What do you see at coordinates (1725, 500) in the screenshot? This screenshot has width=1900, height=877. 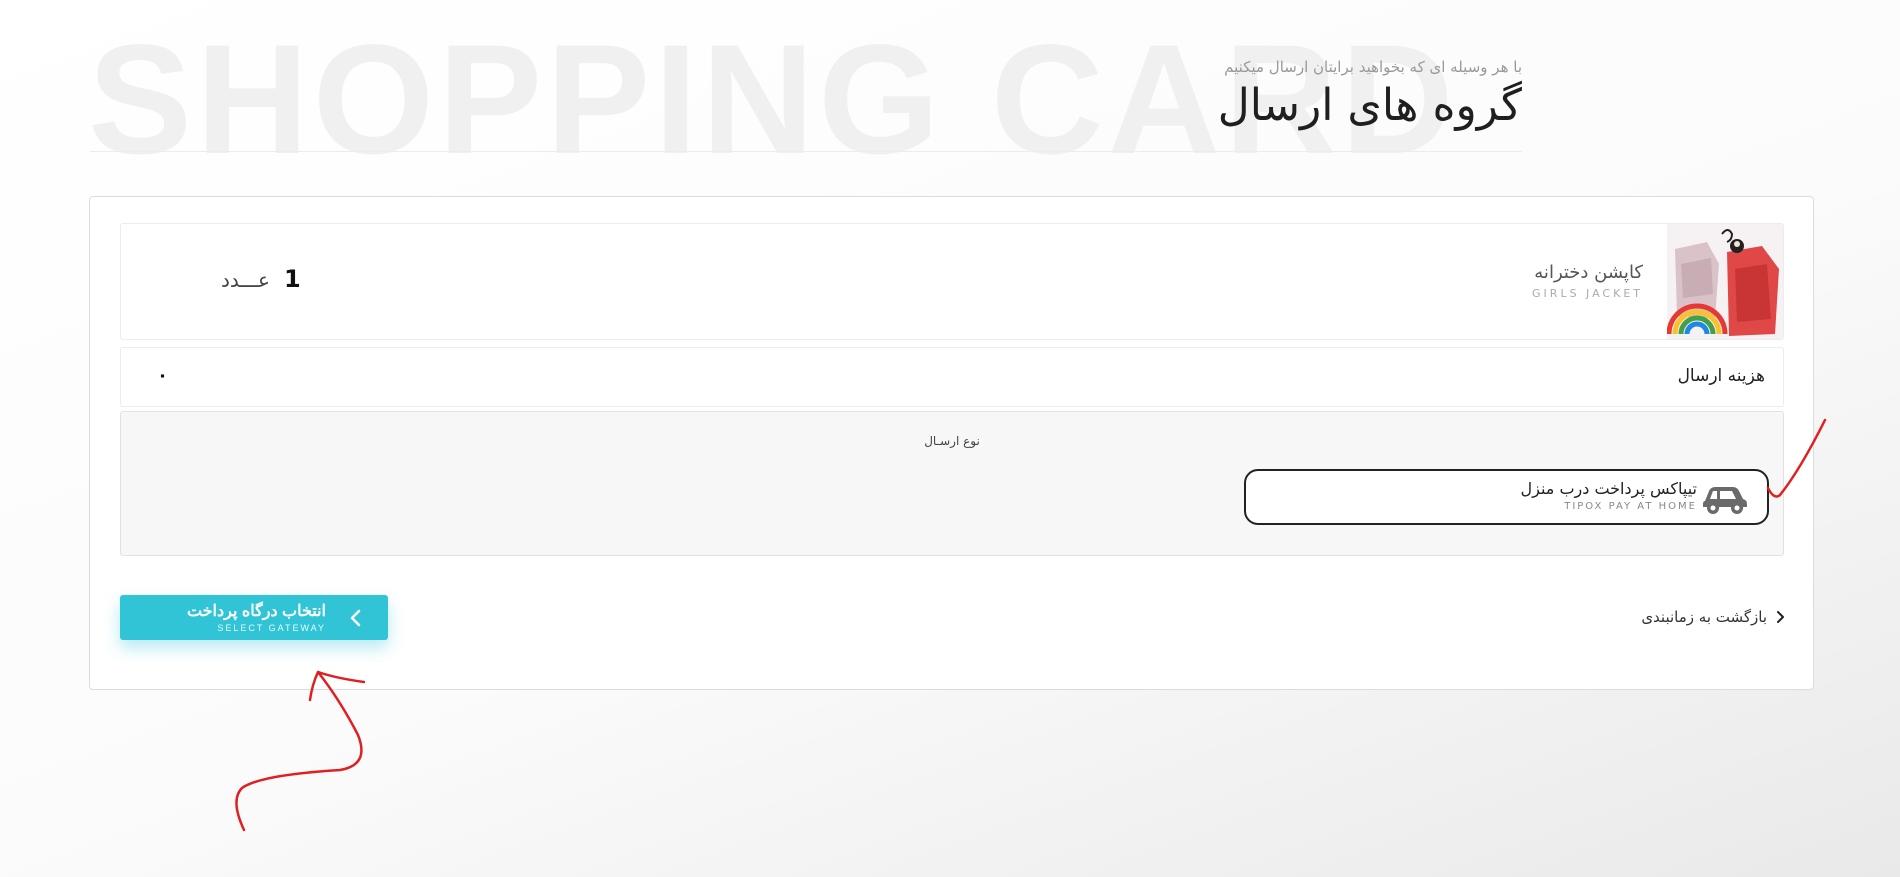 I see `car-icon` at bounding box center [1725, 500].